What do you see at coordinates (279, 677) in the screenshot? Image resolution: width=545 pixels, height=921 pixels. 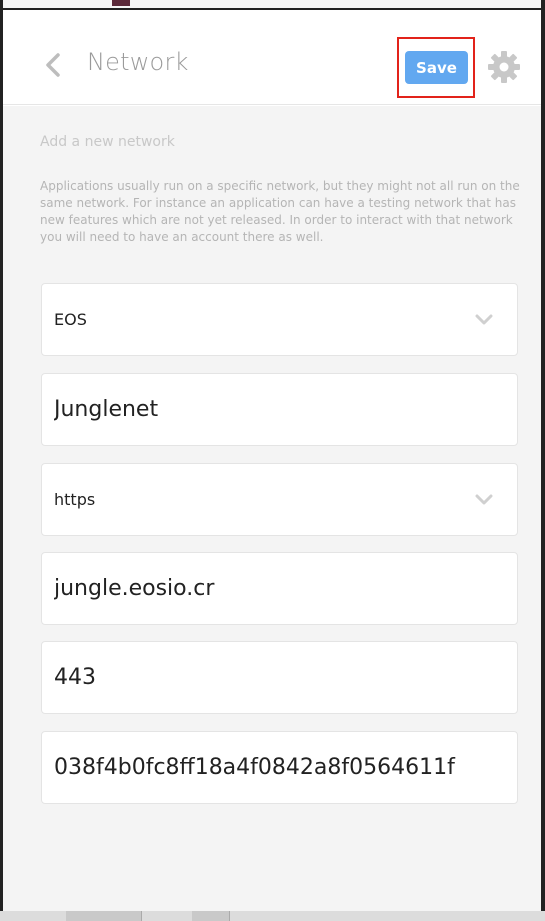 I see `port-field: 443` at bounding box center [279, 677].